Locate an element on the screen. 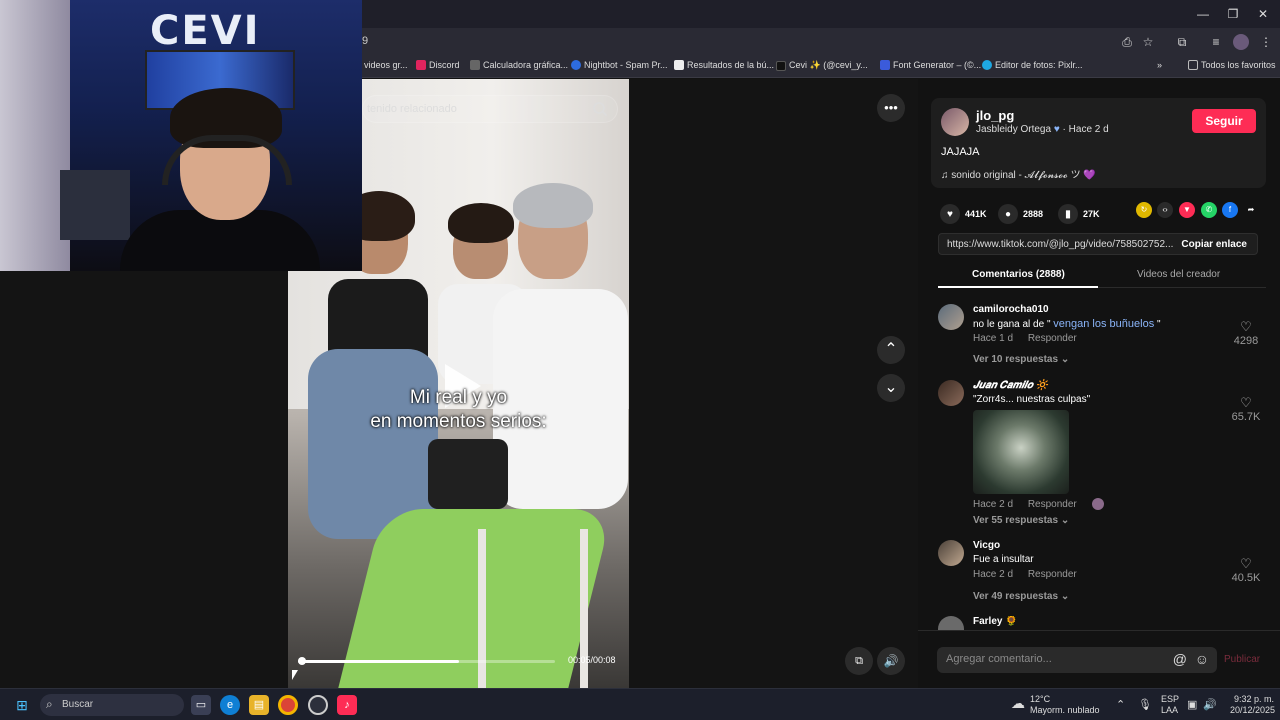 The width and height of the screenshot is (1280, 720). creator-avatar is located at coordinates (955, 122).